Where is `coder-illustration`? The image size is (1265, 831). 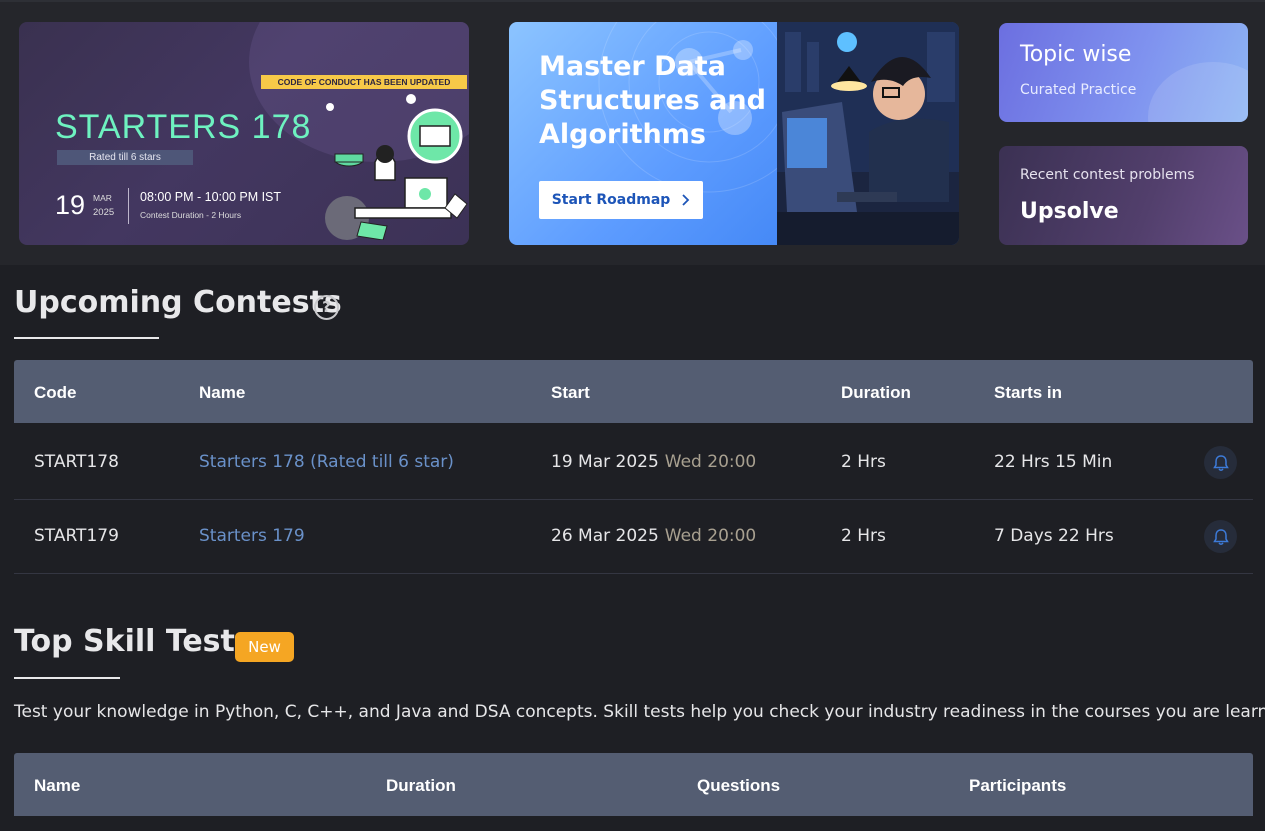 coder-illustration is located at coordinates (396, 167).